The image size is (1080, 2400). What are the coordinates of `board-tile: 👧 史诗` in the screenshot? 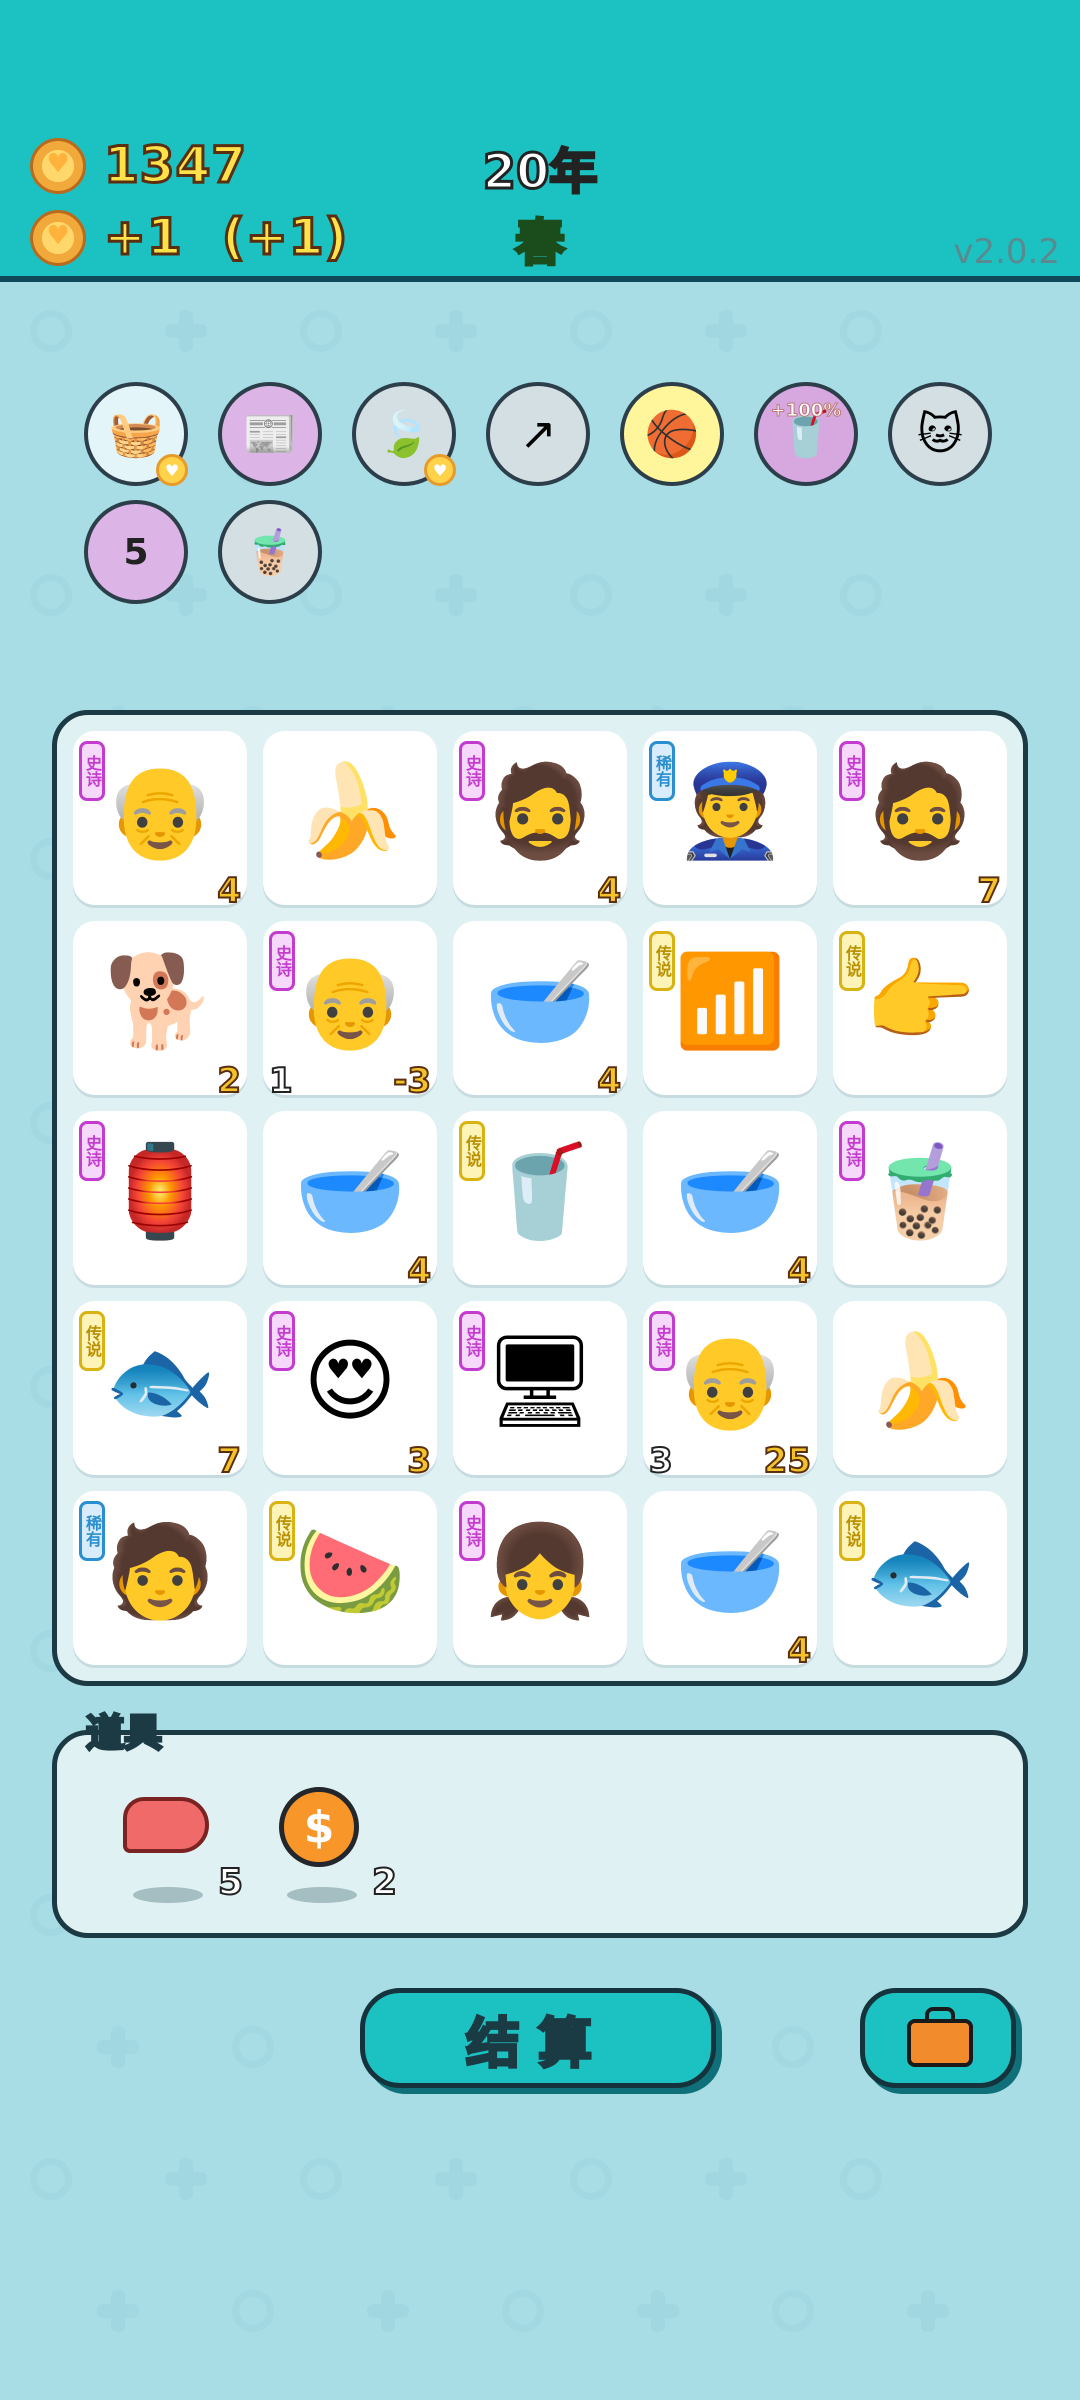 It's located at (540, 1578).